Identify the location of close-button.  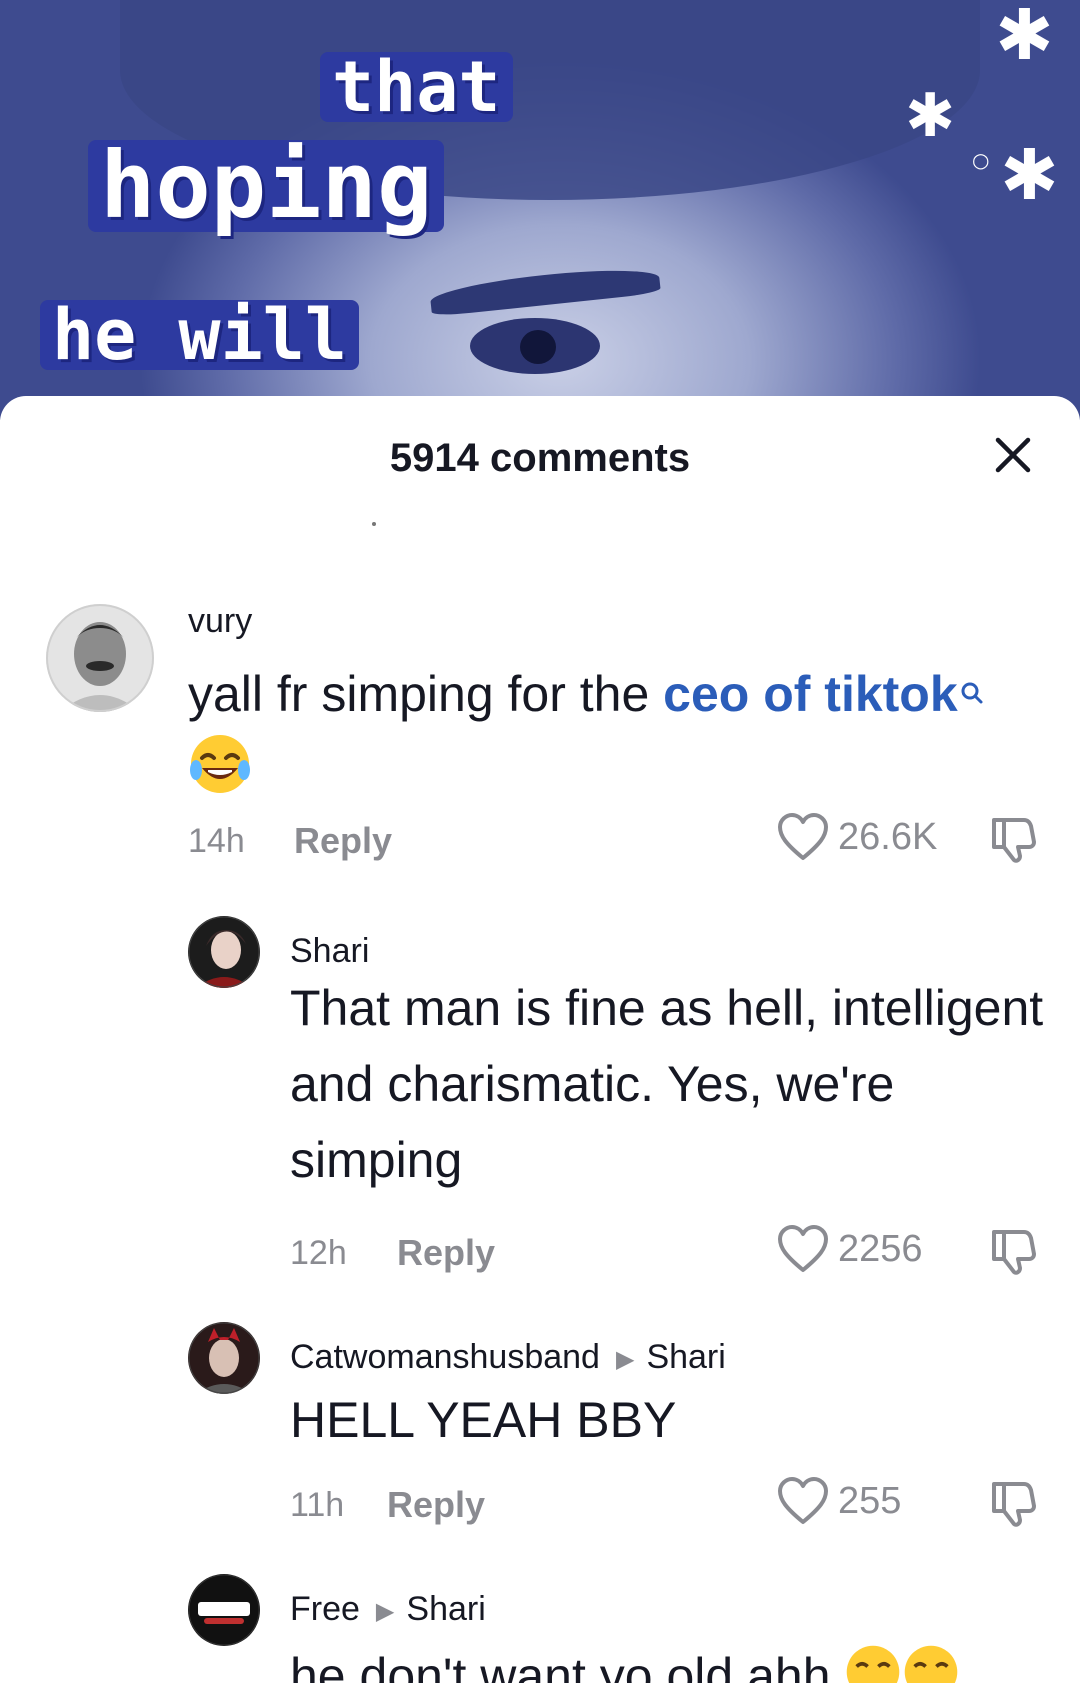
(1013, 455).